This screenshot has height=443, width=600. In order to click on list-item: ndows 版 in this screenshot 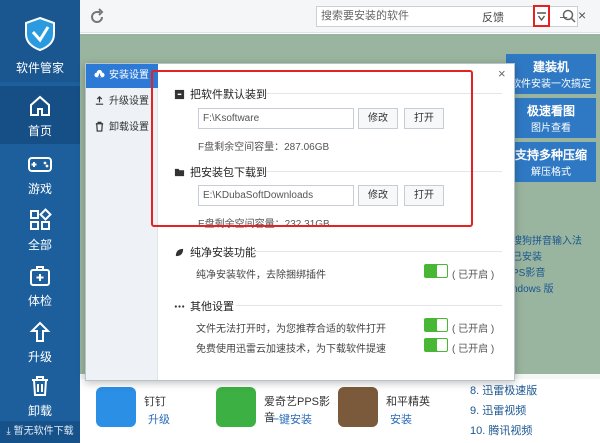, I will do `click(556, 290)`.